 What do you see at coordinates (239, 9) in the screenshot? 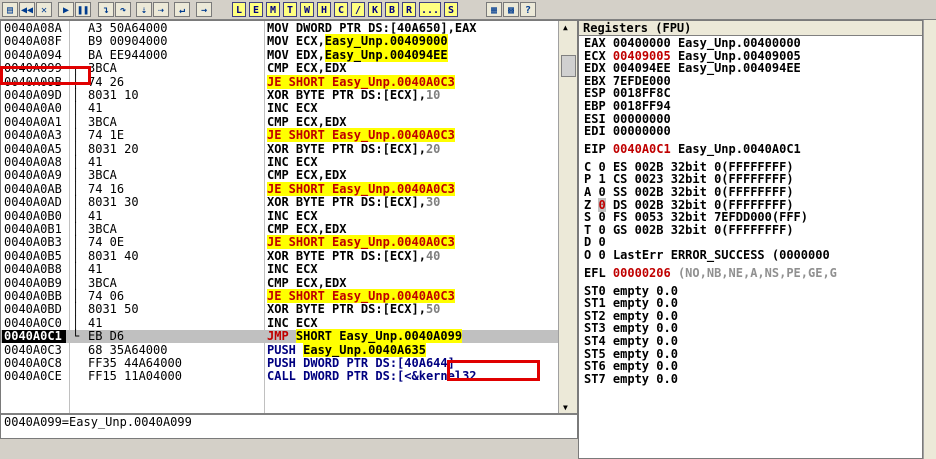
I see `toolbar-window-button: L` at bounding box center [239, 9].